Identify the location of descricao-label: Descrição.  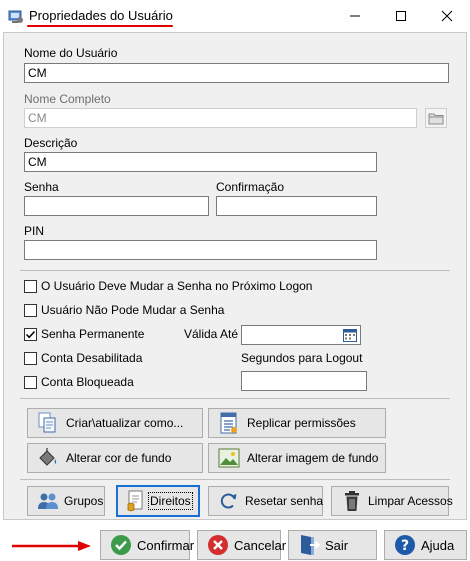
(51, 143).